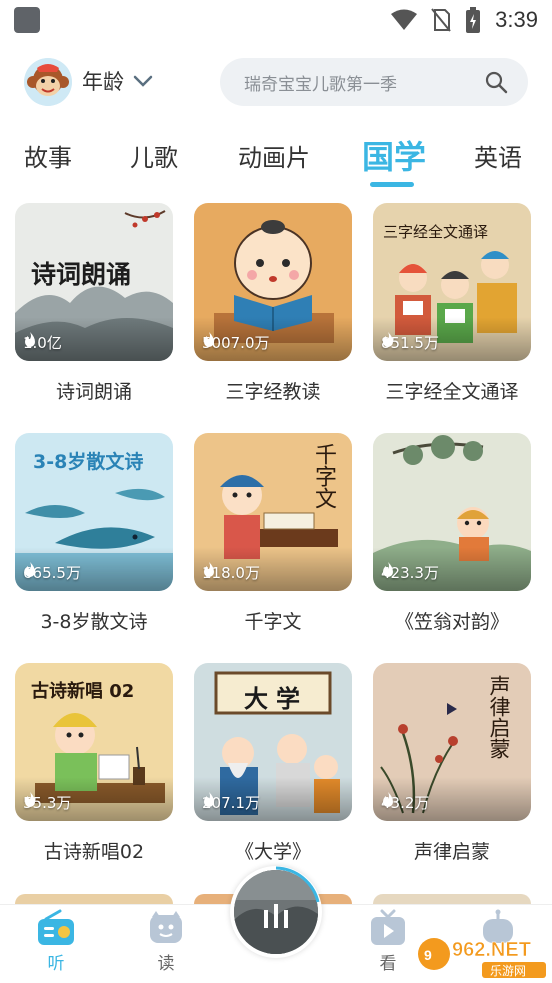  I want to click on chevron-down-icon, so click(143, 81).